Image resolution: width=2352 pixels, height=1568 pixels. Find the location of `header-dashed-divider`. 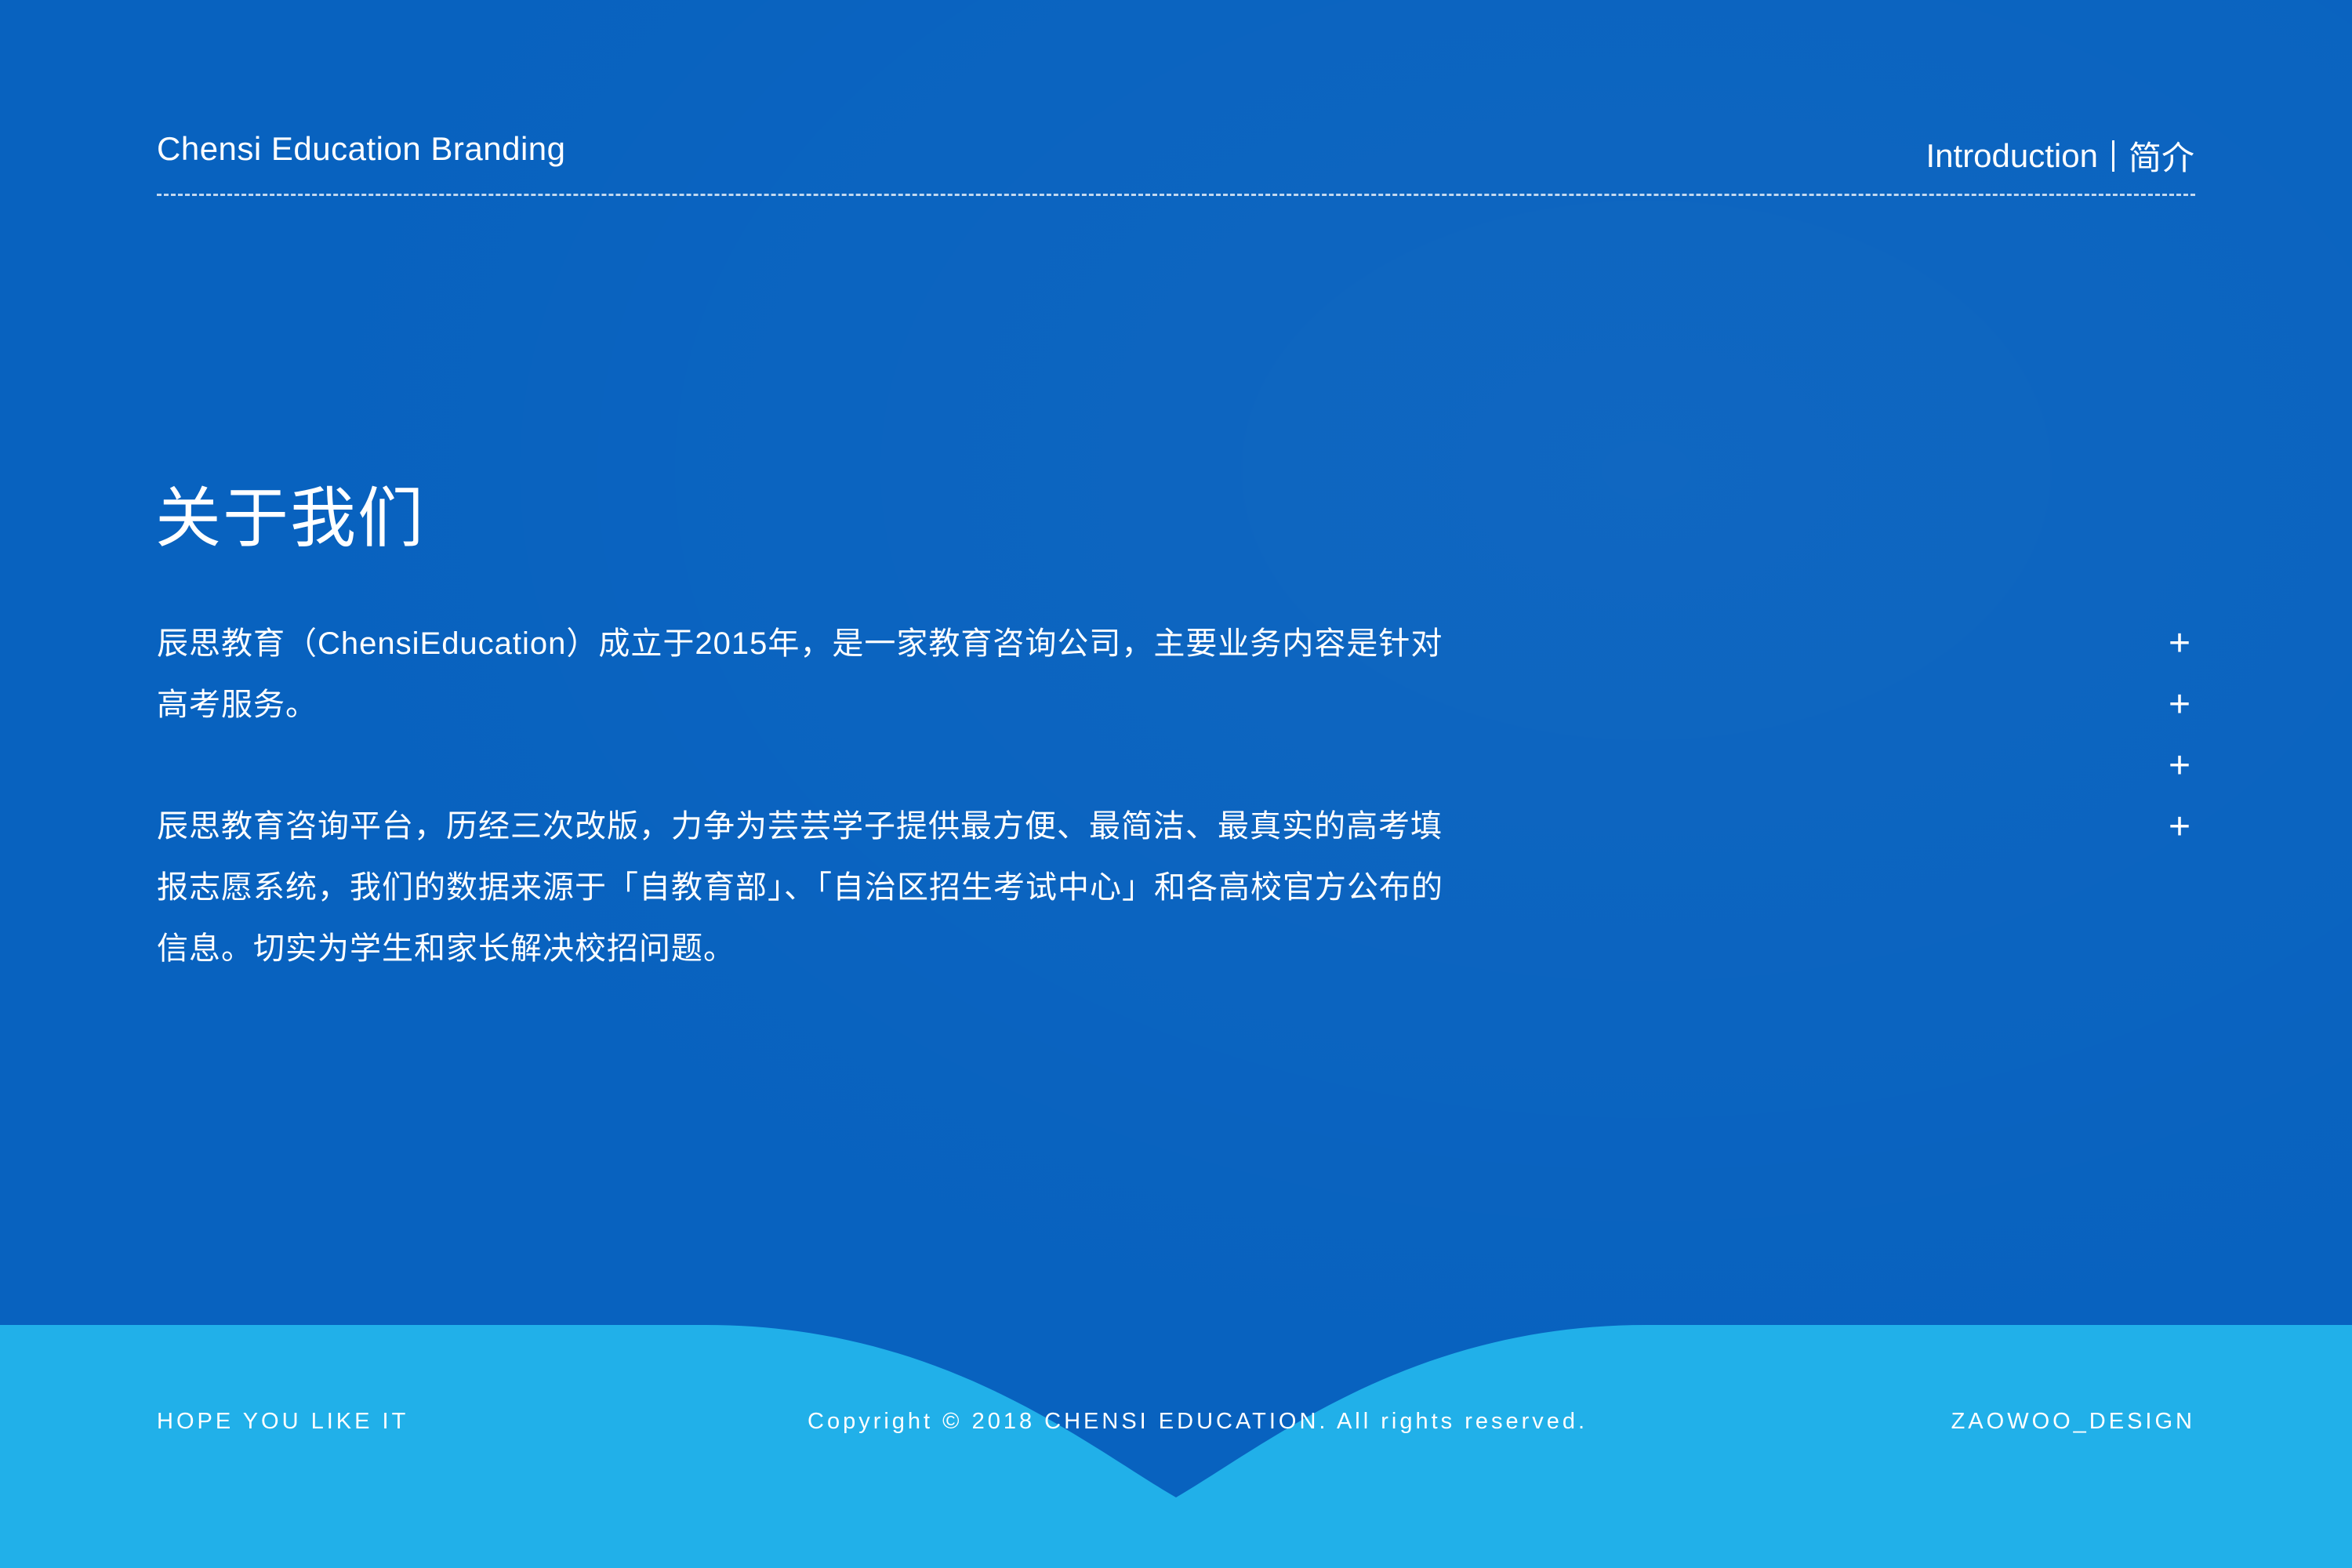

header-dashed-divider is located at coordinates (1176, 195).